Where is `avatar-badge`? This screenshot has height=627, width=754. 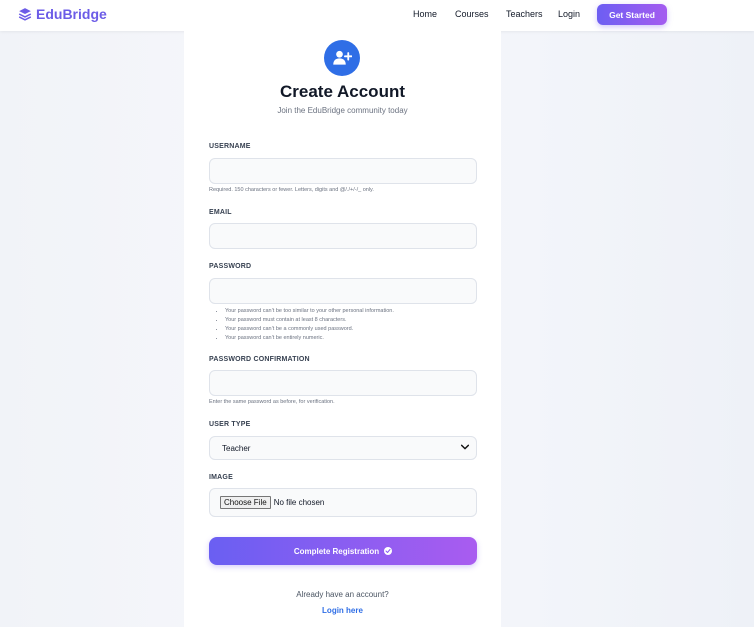
avatar-badge is located at coordinates (342, 58).